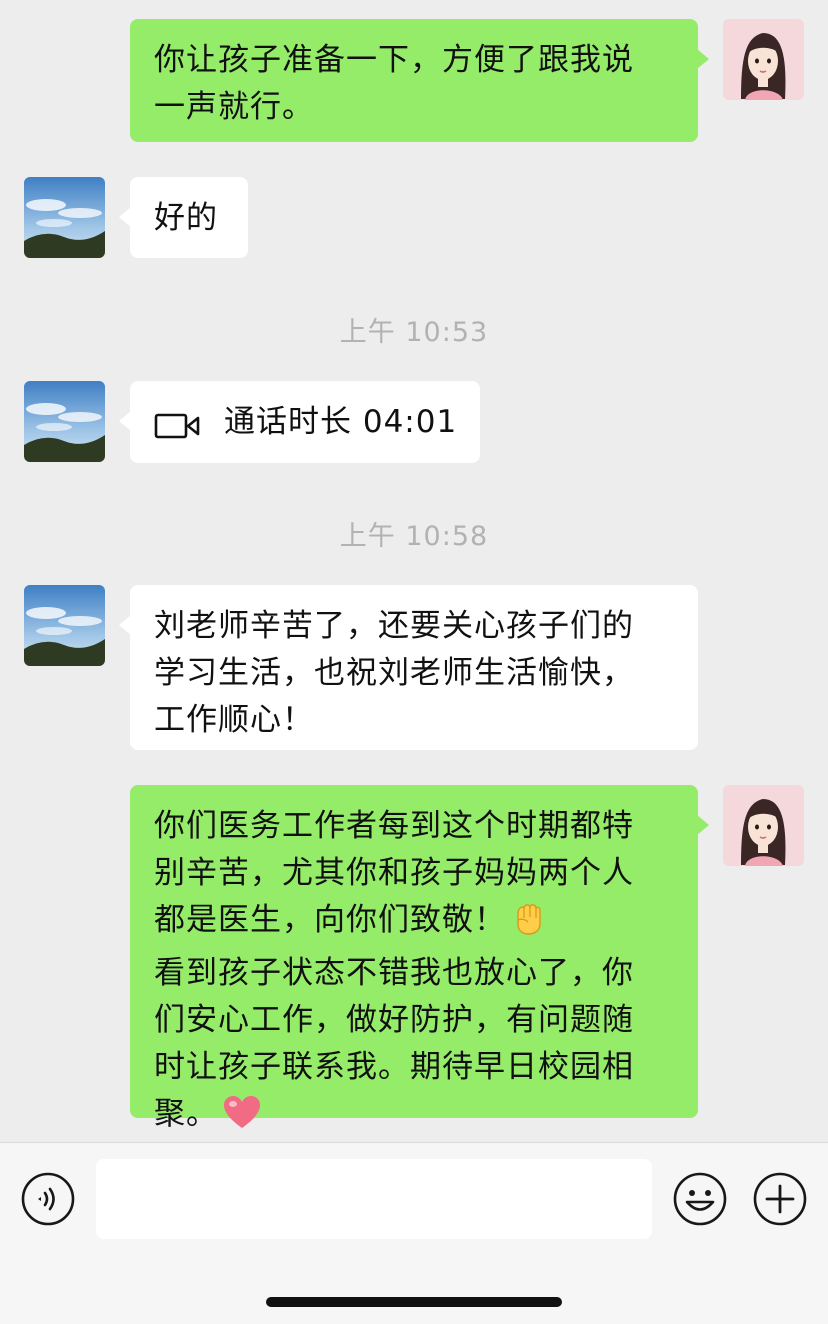 This screenshot has height=1324, width=828. Describe the element at coordinates (394, 626) in the screenshot. I see `message-line: 刘老师辛苦了，还要关心孩子们的` at that location.